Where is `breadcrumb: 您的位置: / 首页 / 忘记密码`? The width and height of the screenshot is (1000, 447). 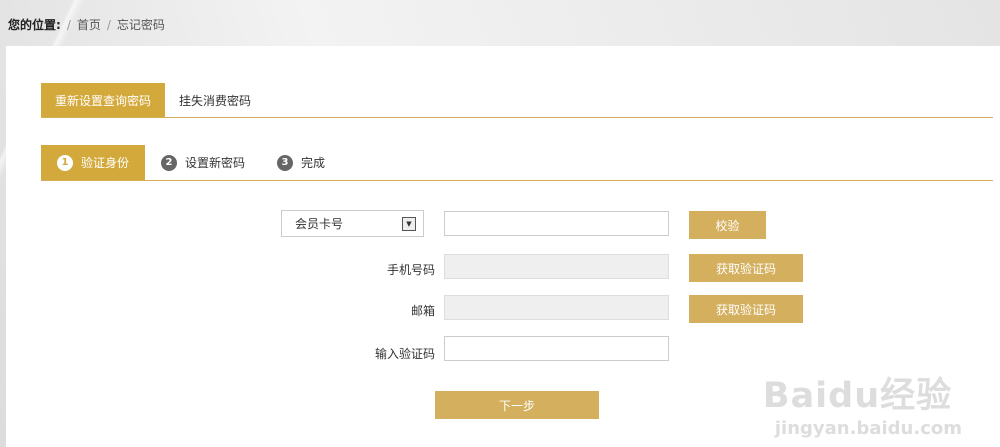 breadcrumb: 您的位置: / 首页 / 忘记密码 is located at coordinates (86, 24).